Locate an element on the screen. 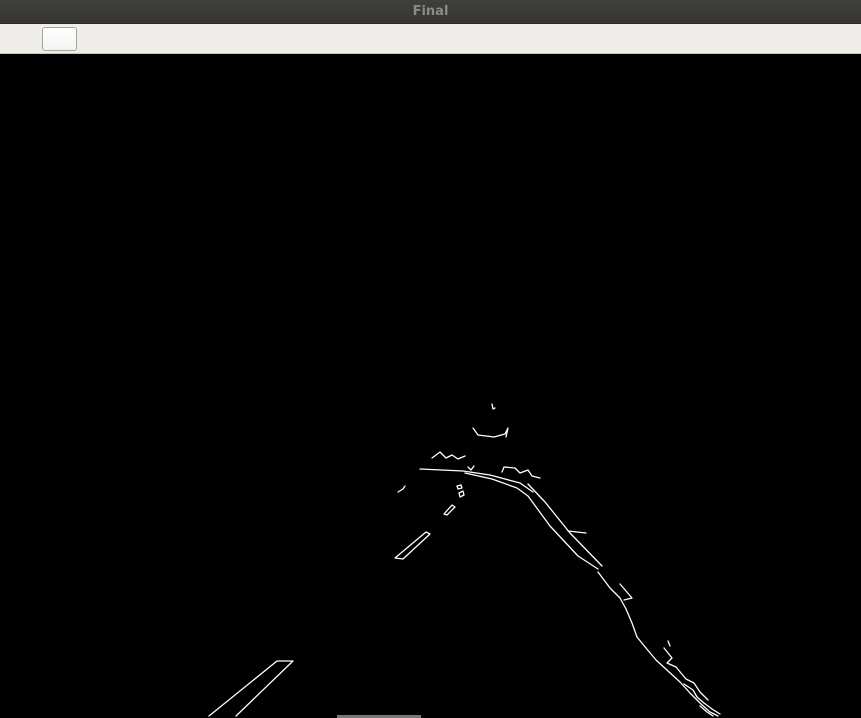 The height and width of the screenshot is (718, 861). edge-blob-left is located at coordinates (401, 489).